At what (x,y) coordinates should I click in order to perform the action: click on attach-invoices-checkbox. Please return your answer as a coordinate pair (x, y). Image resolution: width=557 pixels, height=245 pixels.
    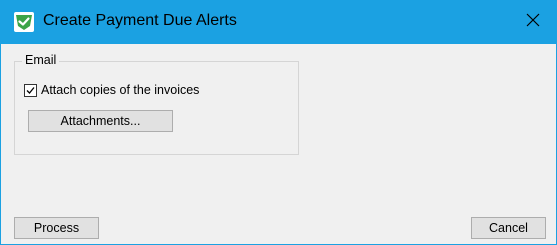
    Looking at the image, I should click on (30, 90).